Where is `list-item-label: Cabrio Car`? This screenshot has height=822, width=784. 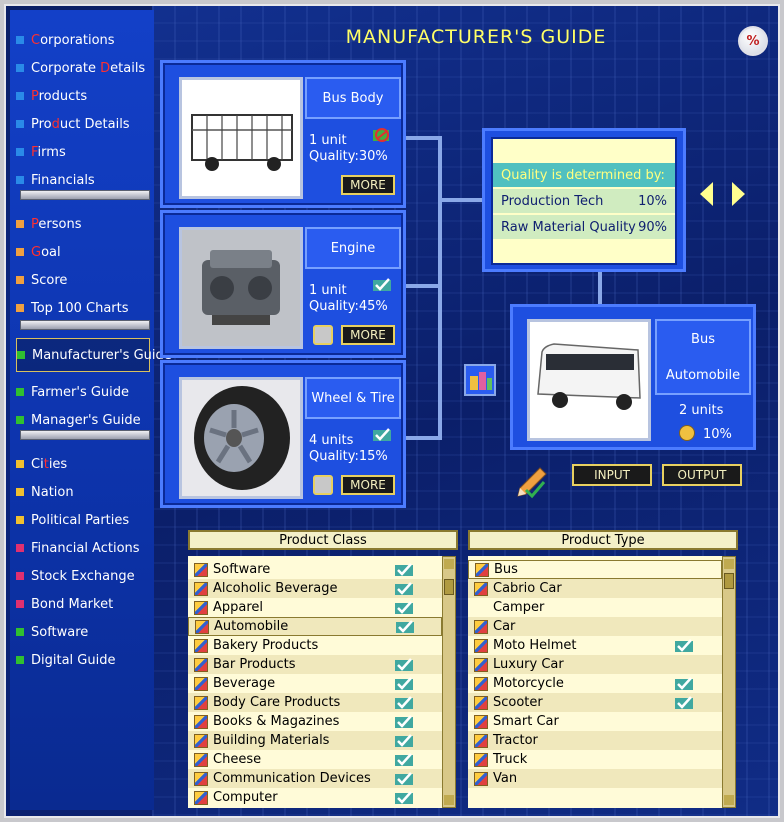 list-item-label: Cabrio Car is located at coordinates (527, 588).